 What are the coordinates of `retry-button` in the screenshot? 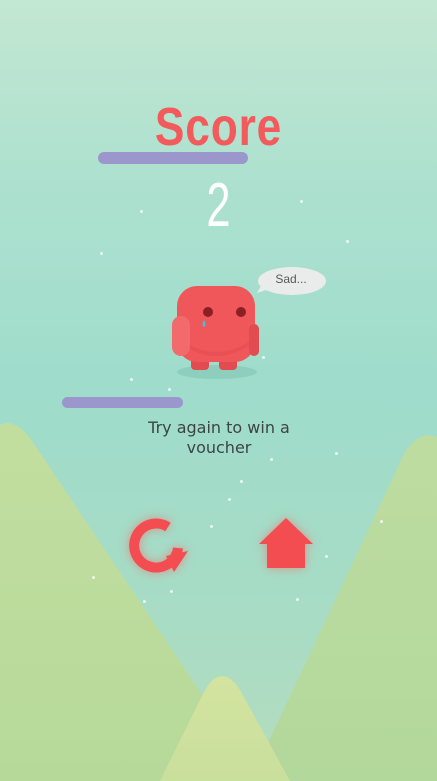 It's located at (159, 545).